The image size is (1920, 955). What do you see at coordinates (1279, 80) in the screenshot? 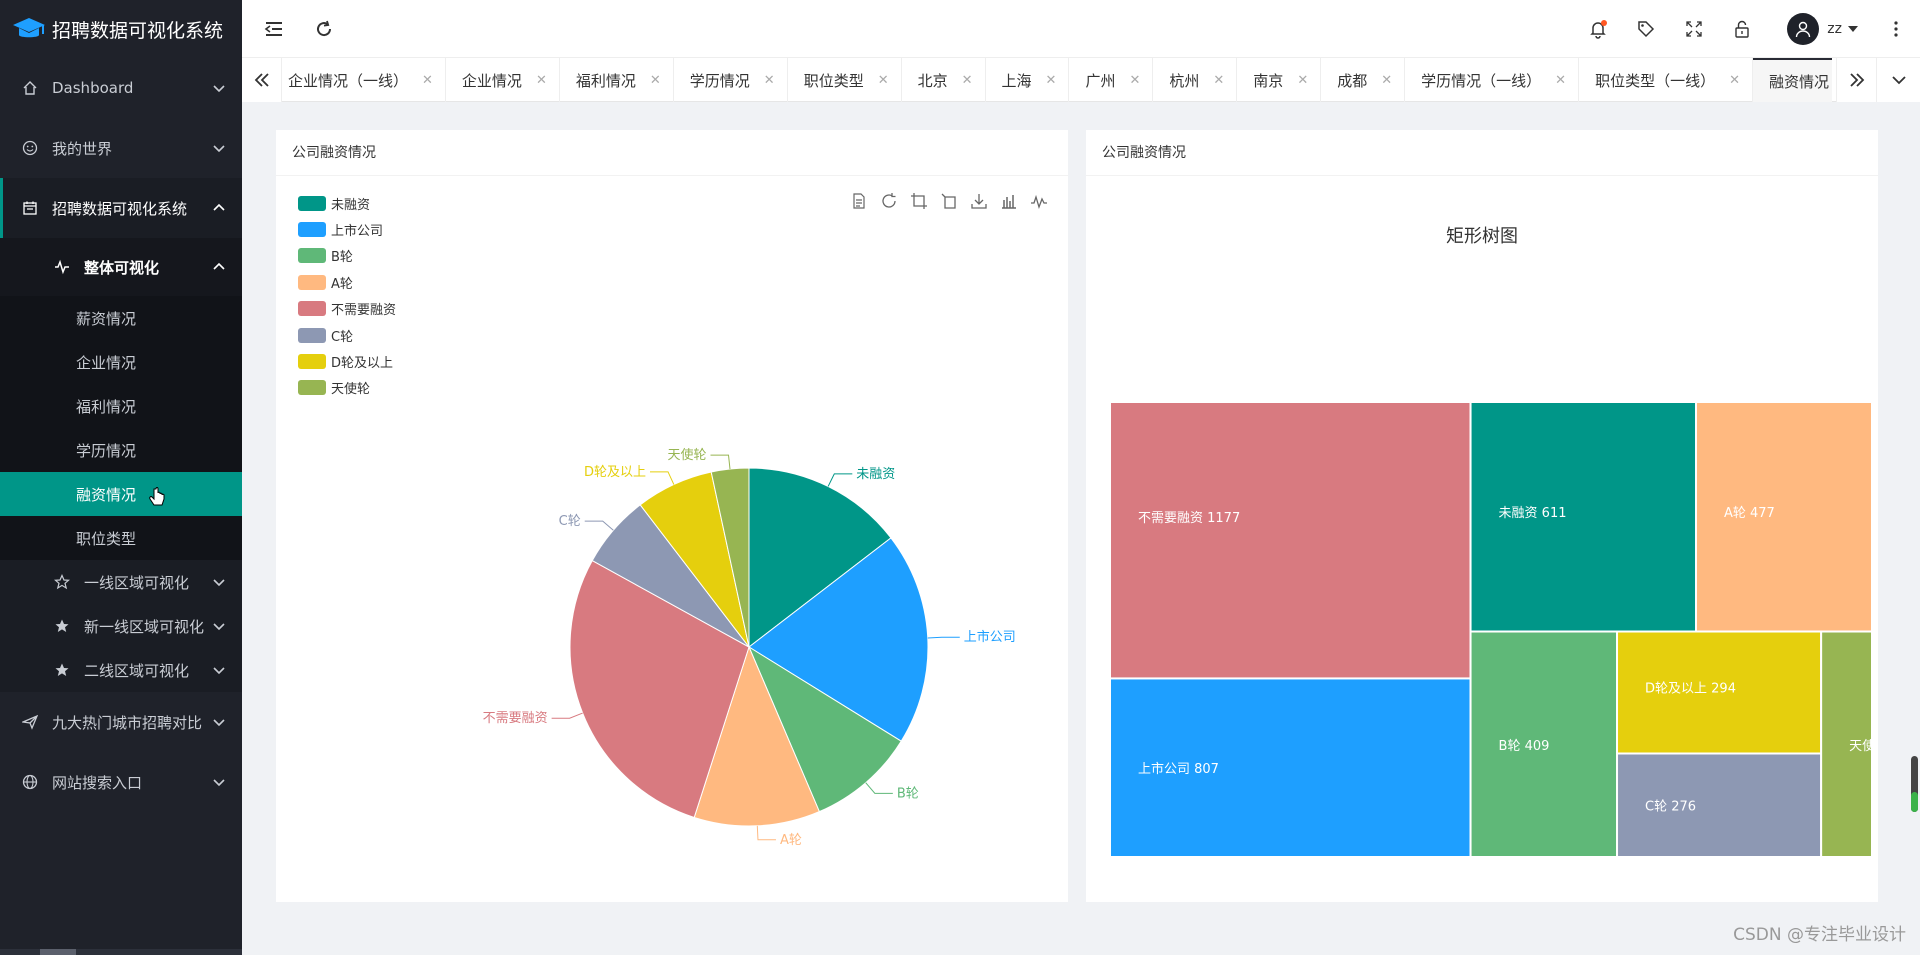
I see `tab-9: 南京 ✕` at bounding box center [1279, 80].